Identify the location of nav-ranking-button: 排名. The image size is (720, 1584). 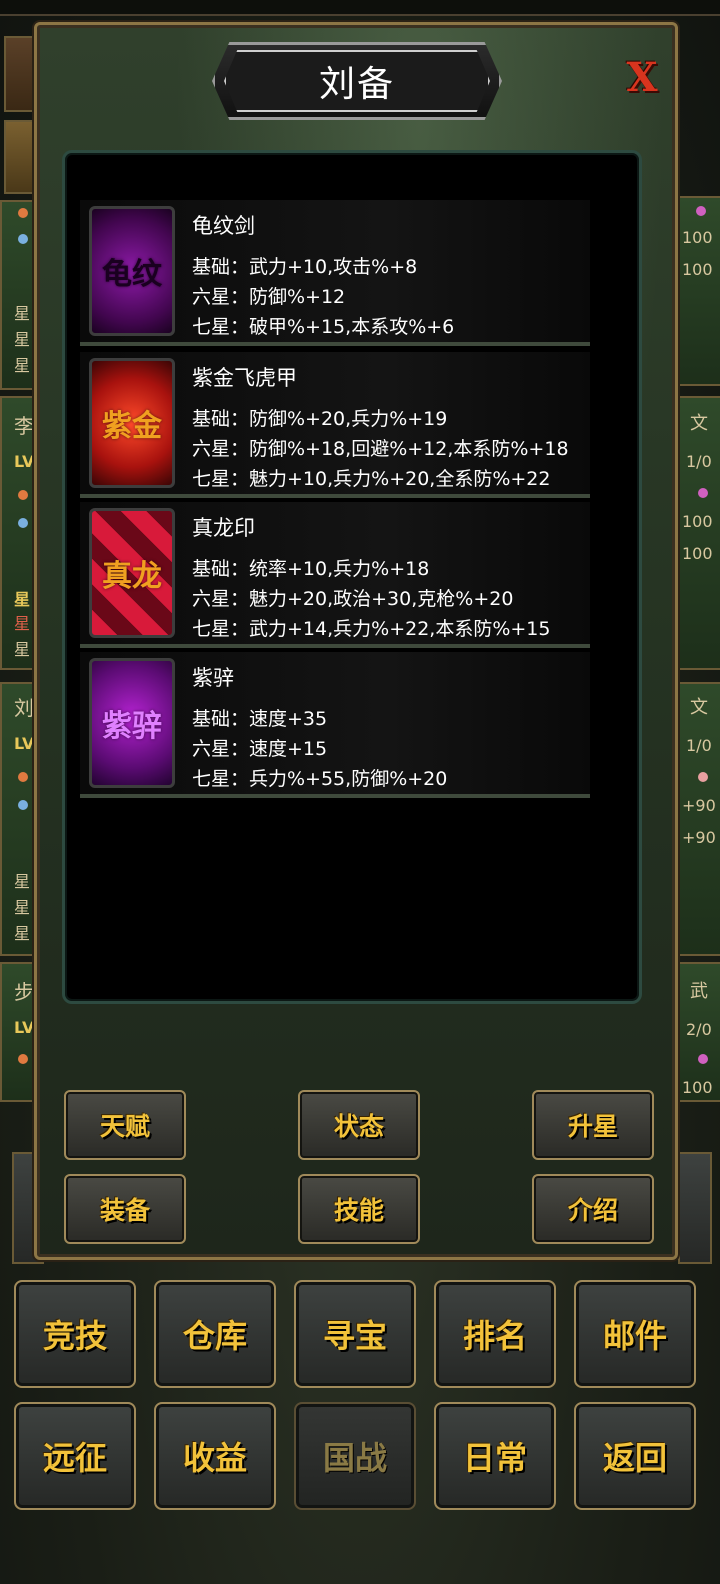
(495, 1334).